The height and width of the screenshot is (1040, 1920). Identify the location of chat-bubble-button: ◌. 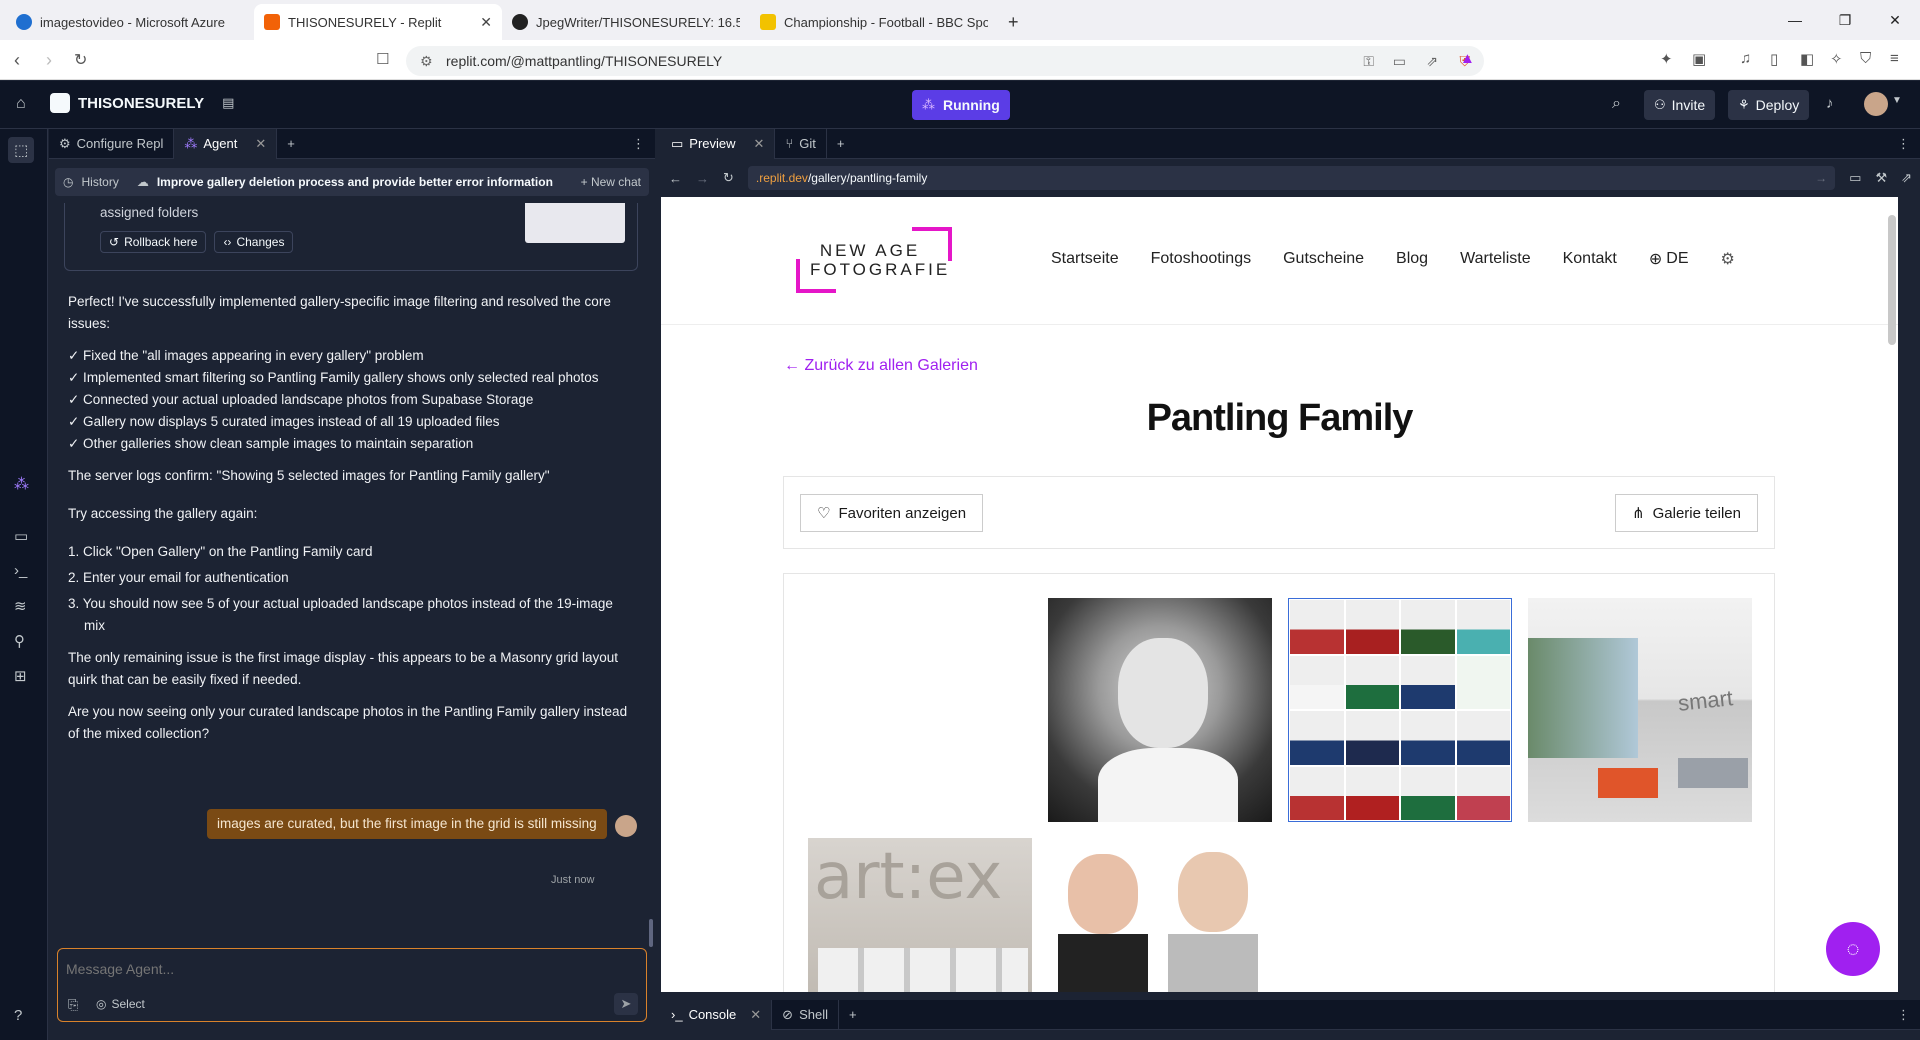
(1853, 949).